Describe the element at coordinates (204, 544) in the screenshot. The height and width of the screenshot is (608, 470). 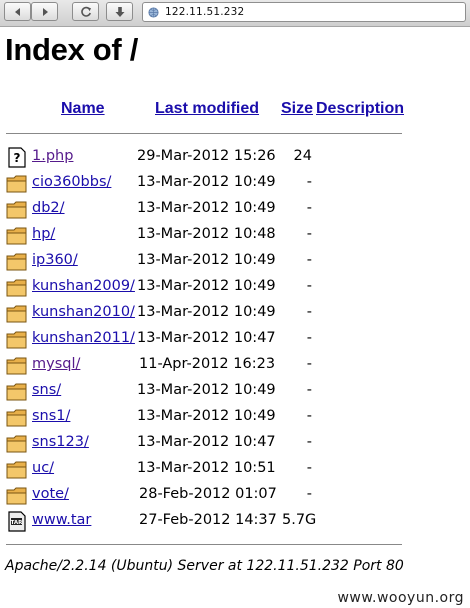
I see `footer-divider` at that location.